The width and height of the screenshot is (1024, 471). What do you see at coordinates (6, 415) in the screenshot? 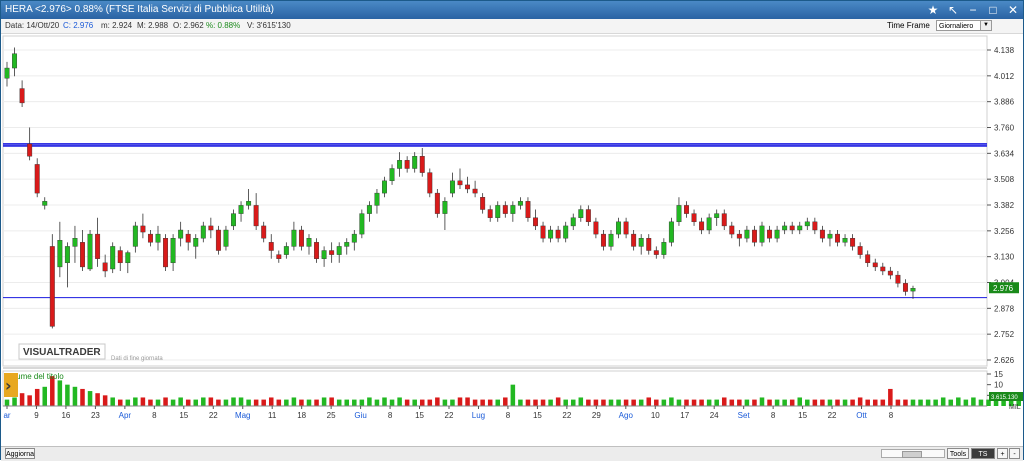
I see `x-tick-label: ar` at bounding box center [6, 415].